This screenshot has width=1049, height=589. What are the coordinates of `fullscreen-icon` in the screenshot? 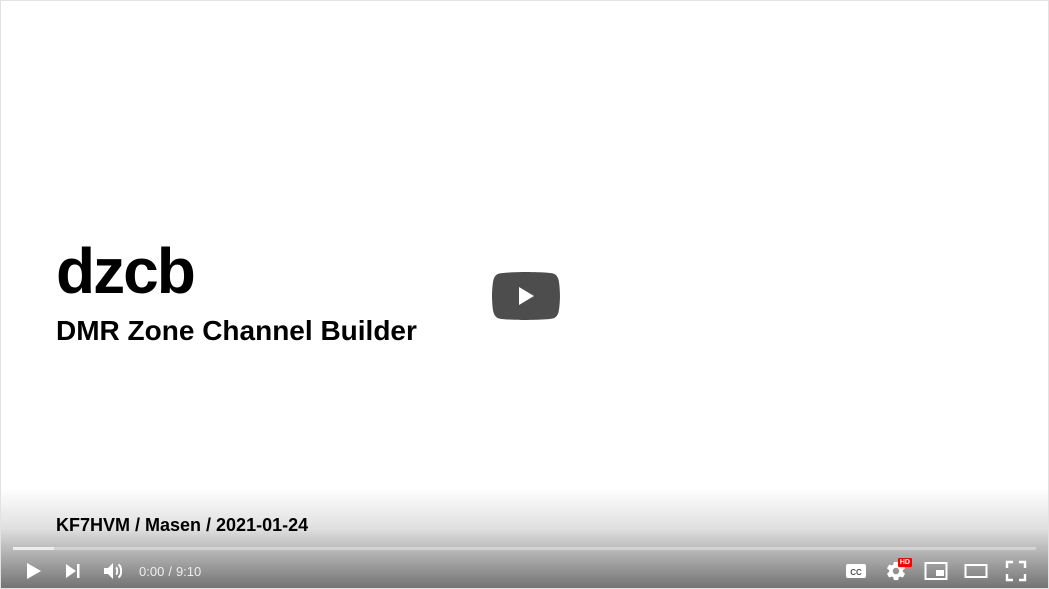 It's located at (1016, 571).